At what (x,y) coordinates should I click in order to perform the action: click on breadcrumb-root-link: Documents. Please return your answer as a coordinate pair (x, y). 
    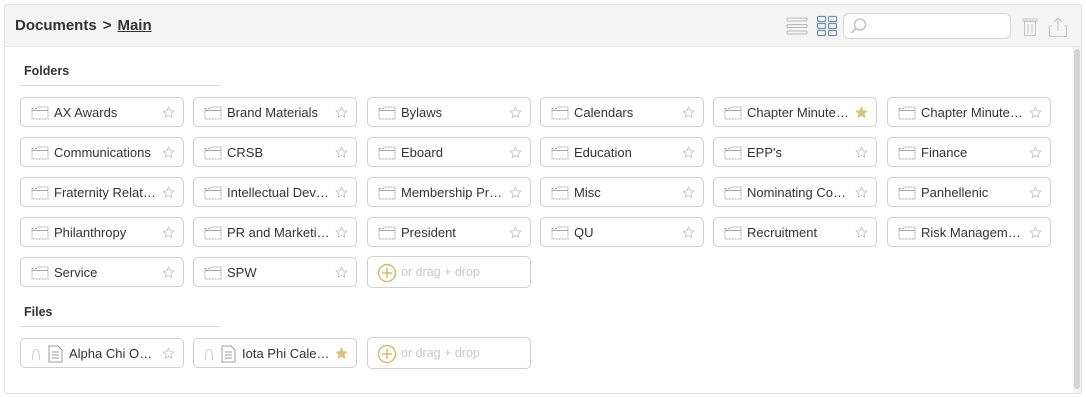
    Looking at the image, I should click on (56, 25).